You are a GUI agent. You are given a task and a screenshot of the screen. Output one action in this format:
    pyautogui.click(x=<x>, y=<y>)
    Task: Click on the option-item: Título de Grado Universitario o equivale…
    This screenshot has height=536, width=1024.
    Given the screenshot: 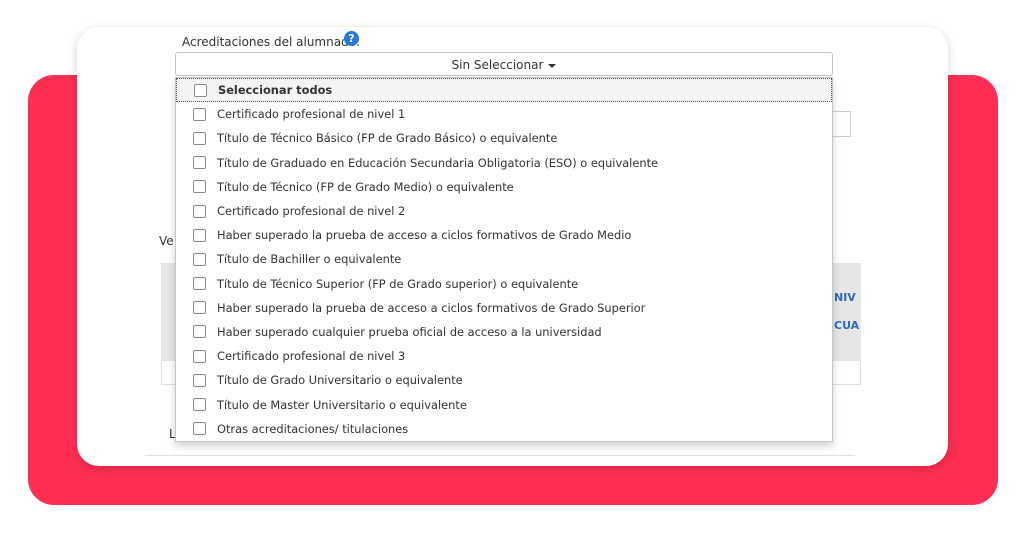 What is the action you would take?
    pyautogui.click(x=504, y=380)
    